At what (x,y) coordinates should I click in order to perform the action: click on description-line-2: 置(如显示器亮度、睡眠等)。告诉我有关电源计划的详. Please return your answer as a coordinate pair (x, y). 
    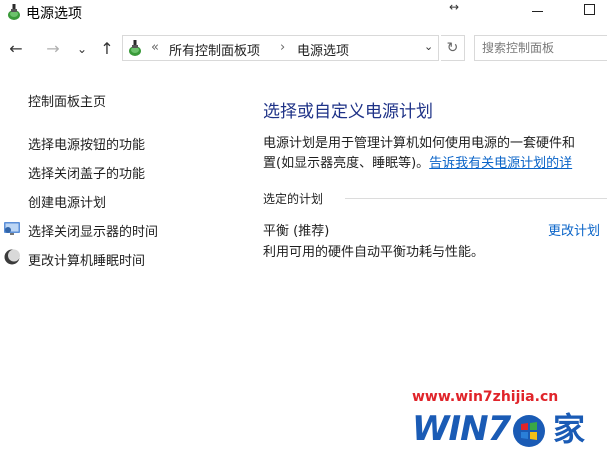
    Looking at the image, I should click on (435, 161).